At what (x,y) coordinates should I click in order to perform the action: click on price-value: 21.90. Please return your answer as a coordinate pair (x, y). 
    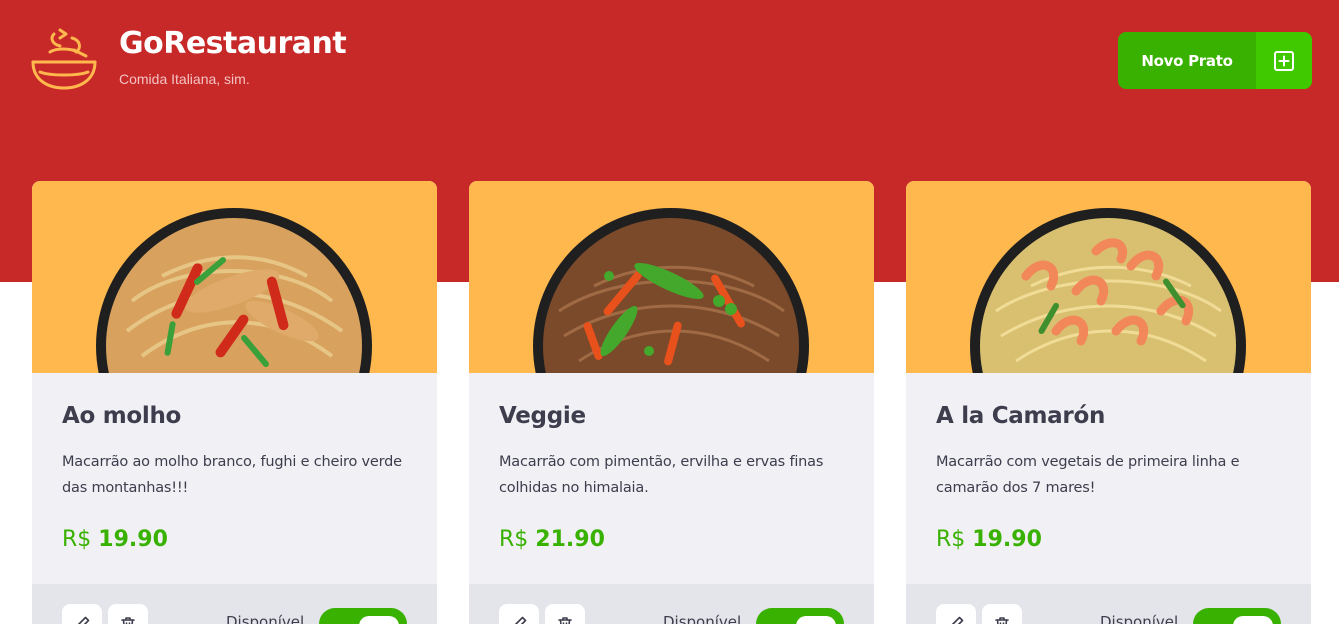
    Looking at the image, I should click on (570, 539).